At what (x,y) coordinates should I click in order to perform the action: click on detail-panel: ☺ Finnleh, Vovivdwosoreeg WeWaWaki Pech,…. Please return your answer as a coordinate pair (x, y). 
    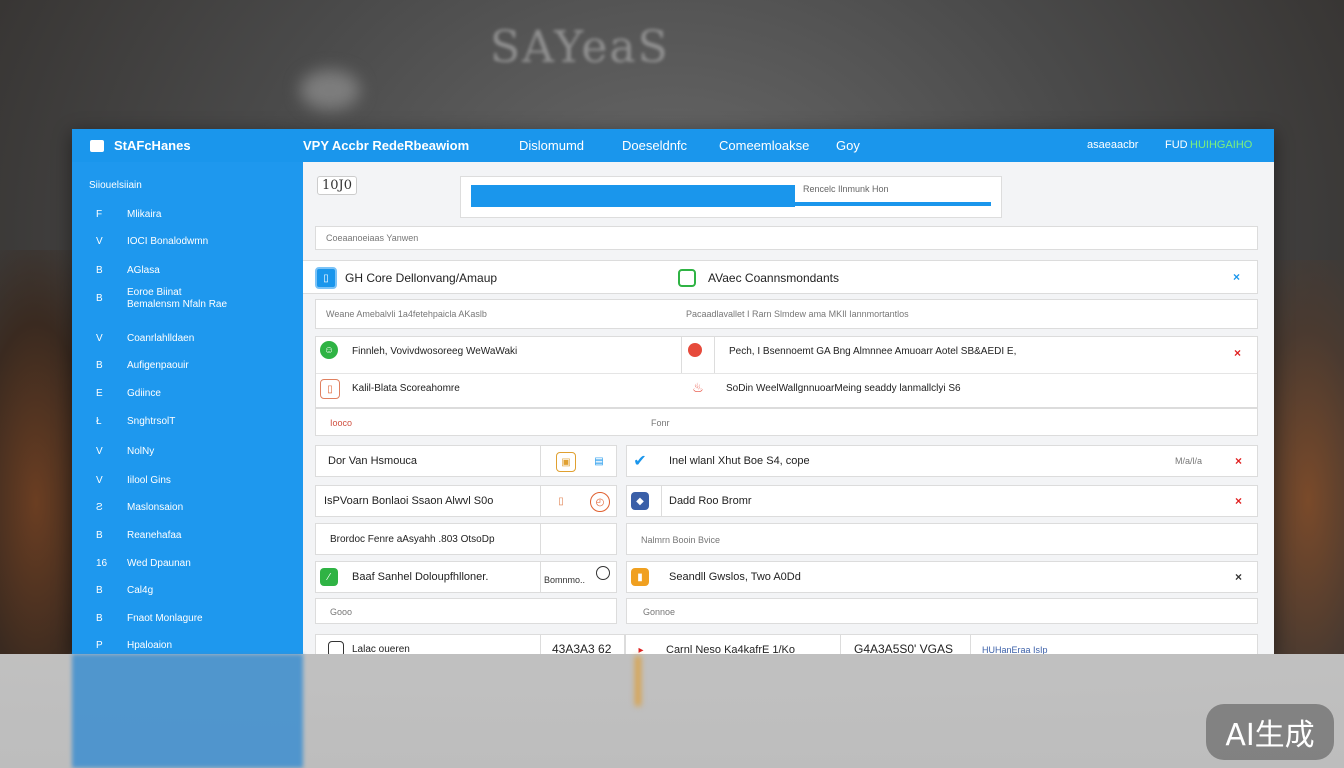
    Looking at the image, I should click on (786, 372).